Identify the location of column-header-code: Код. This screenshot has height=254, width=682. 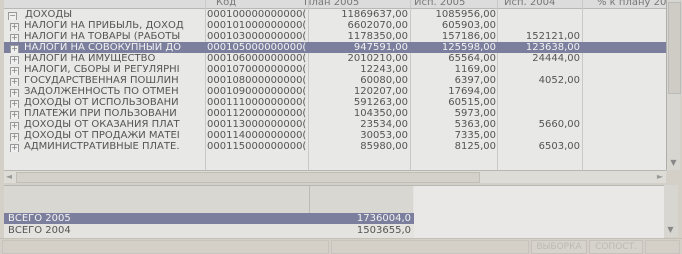
(226, 4).